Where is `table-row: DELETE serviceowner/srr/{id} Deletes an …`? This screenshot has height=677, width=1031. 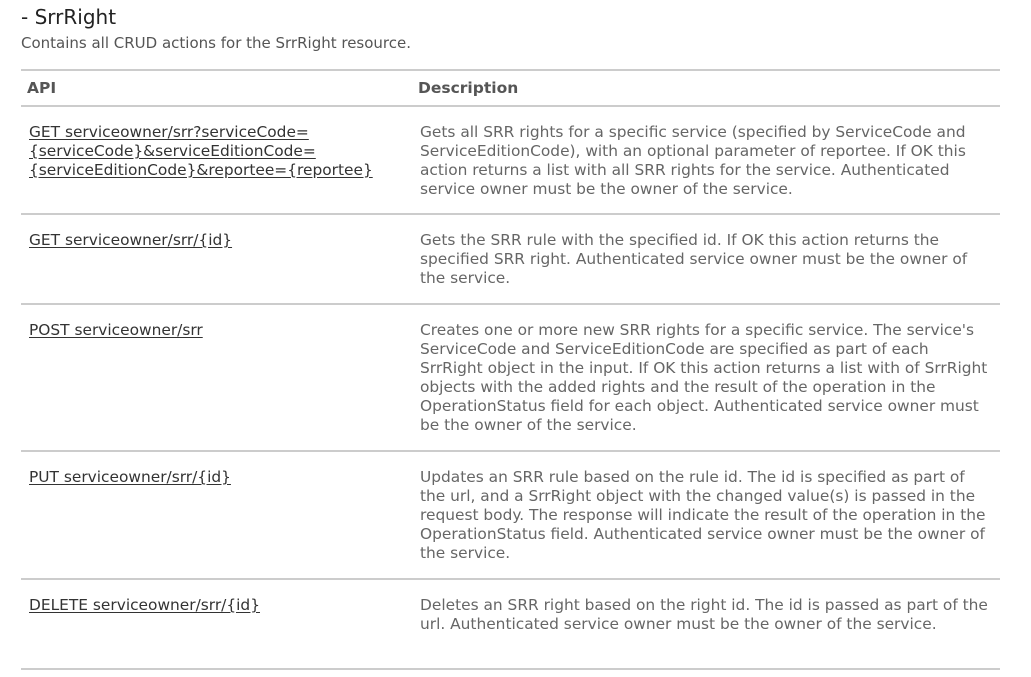
table-row: DELETE serviceowner/srr/{id} Deletes an … is located at coordinates (510, 624).